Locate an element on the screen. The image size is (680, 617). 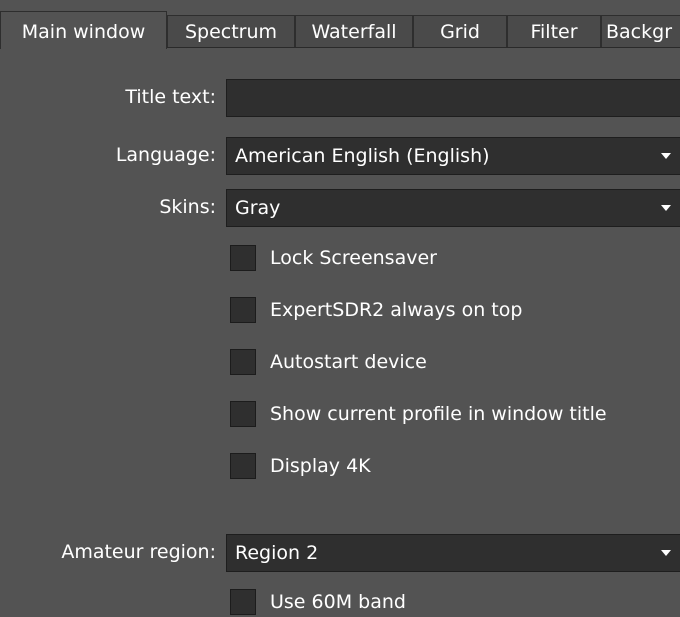
tab-background: Backgr is located at coordinates (640, 31).